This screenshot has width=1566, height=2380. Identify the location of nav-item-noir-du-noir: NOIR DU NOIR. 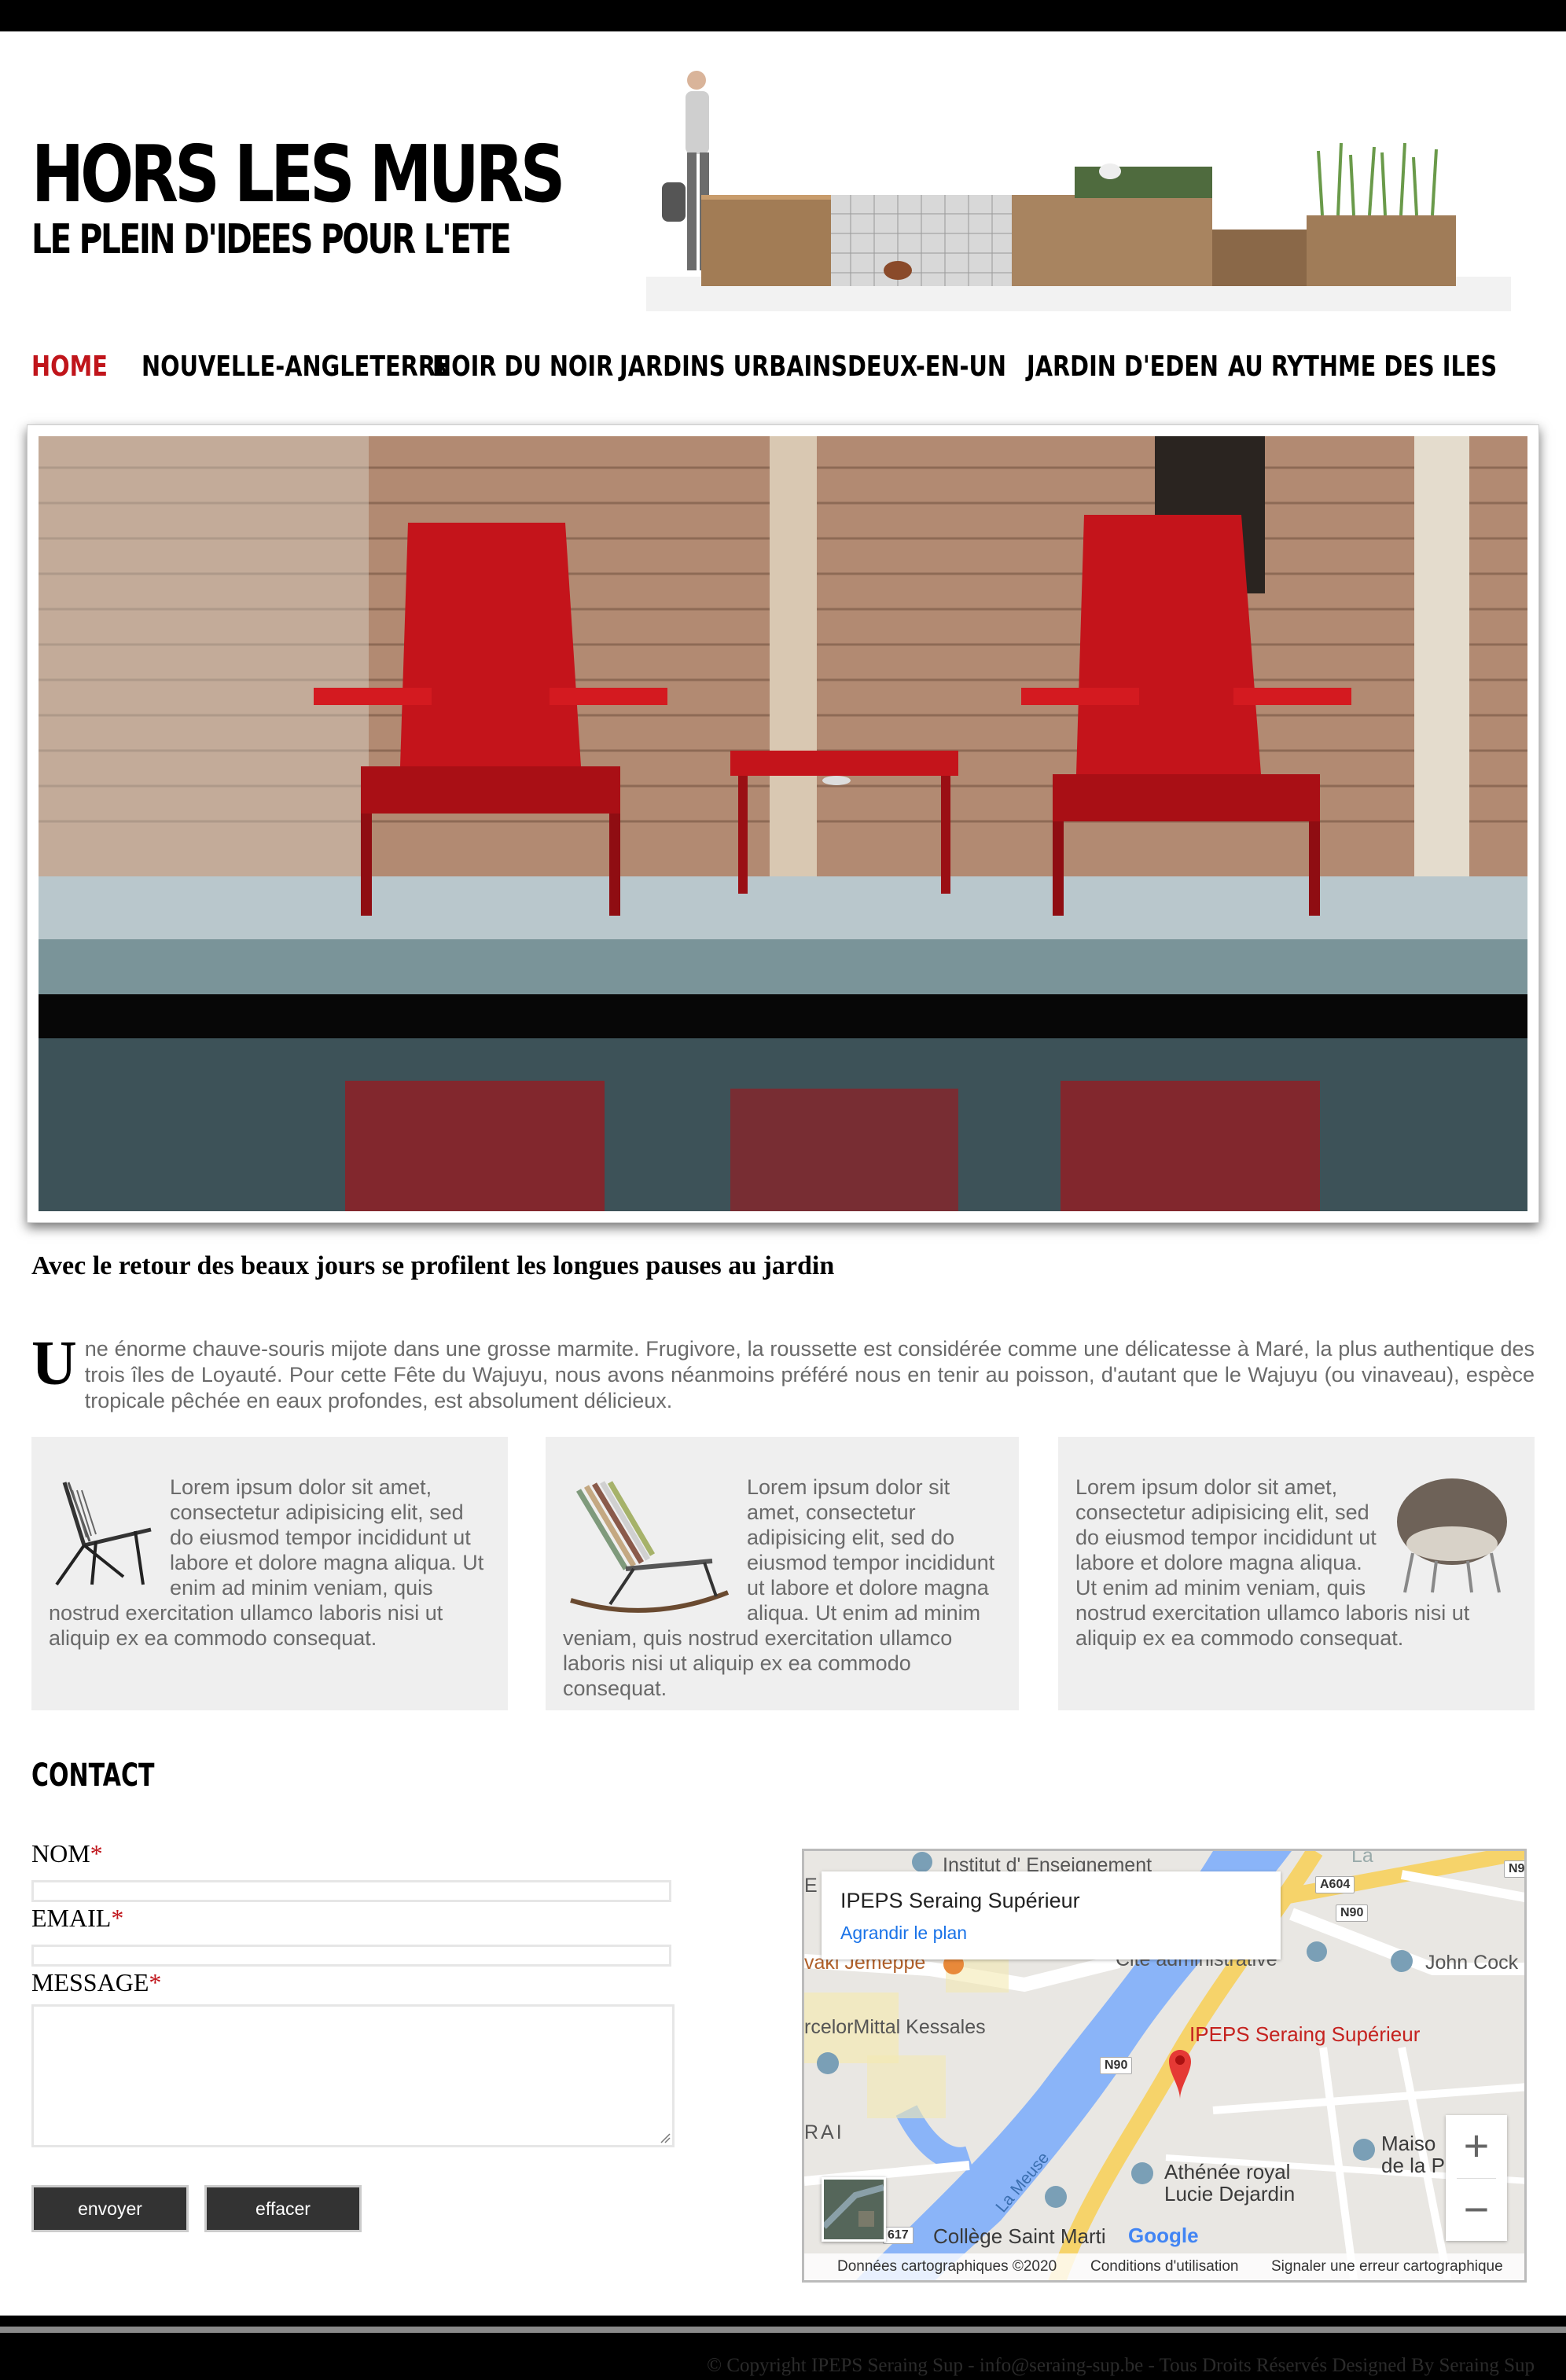
(522, 367).